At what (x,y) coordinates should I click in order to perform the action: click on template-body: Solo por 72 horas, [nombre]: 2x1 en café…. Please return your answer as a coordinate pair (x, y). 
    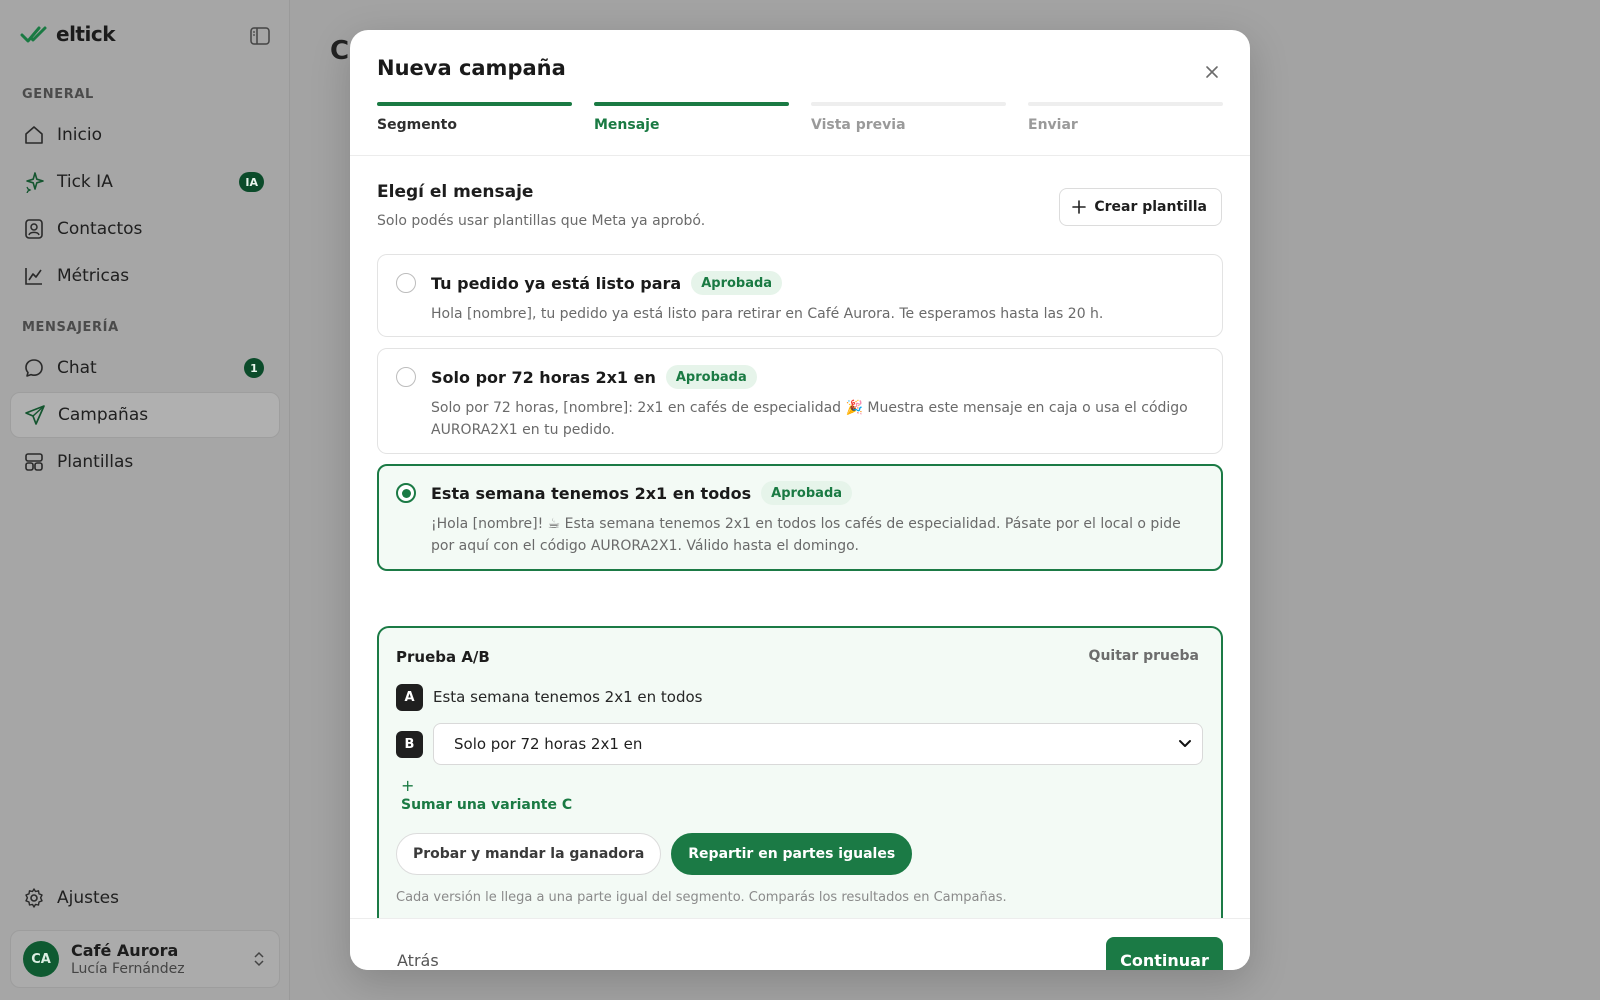
    Looking at the image, I should click on (809, 419).